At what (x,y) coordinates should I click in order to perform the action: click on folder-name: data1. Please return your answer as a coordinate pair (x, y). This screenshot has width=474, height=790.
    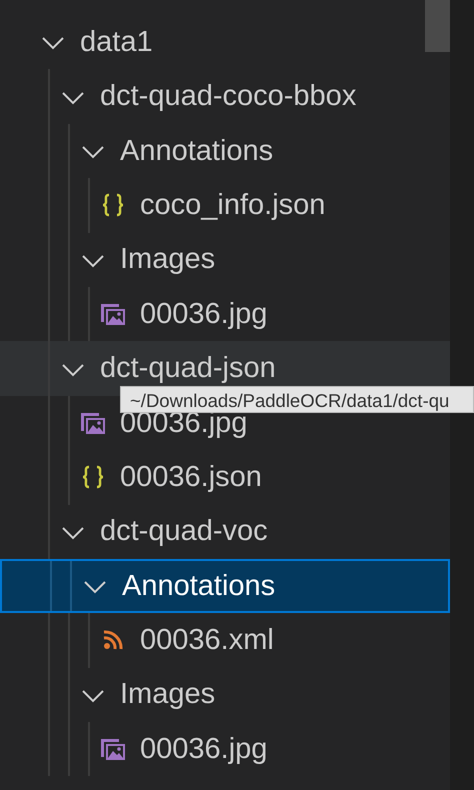
    Looking at the image, I should click on (116, 42).